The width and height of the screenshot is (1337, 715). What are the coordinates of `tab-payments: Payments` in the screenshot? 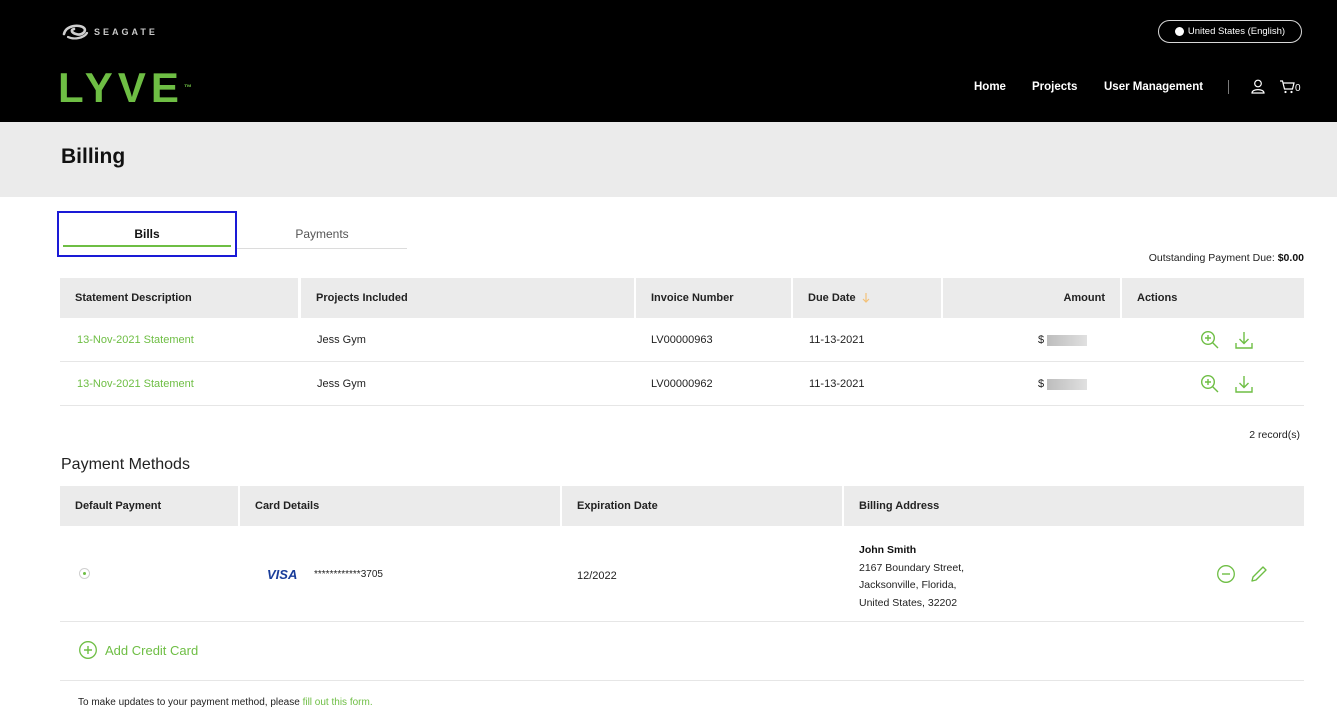 It's located at (322, 234).